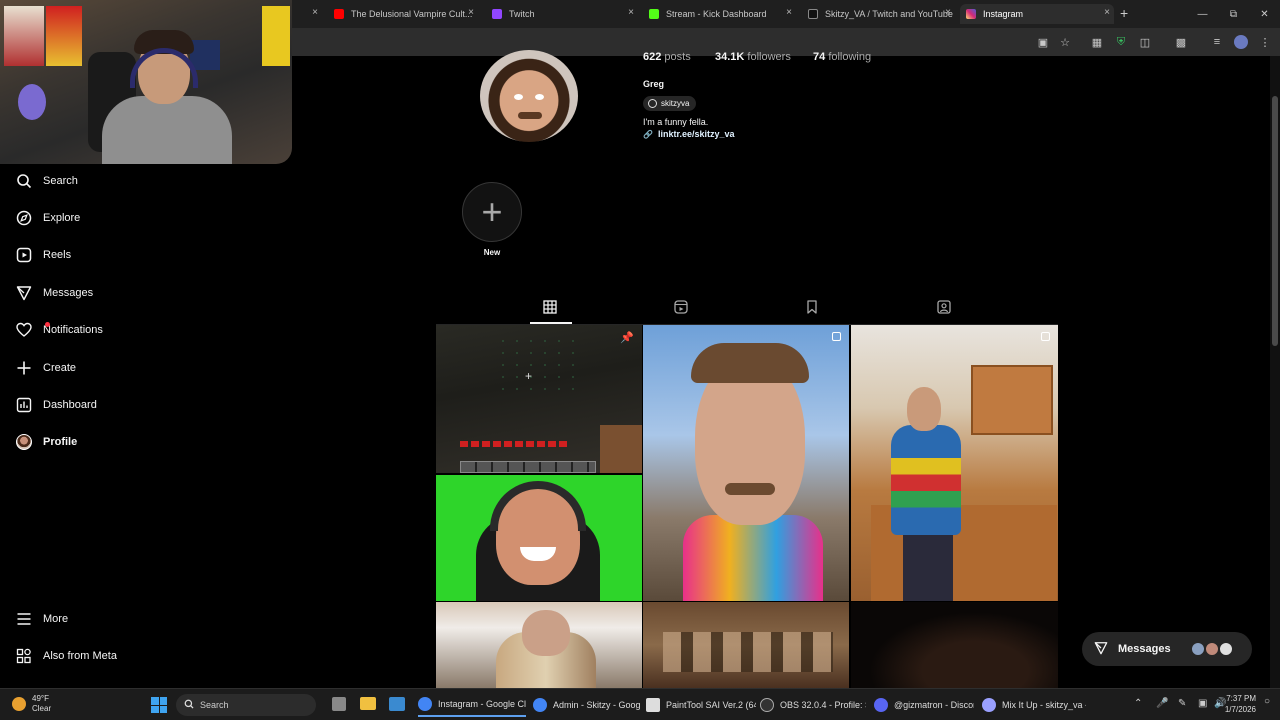 The image size is (1280, 720). I want to click on tab-kick: Stream - Kick Dashboard ×, so click(720, 14).